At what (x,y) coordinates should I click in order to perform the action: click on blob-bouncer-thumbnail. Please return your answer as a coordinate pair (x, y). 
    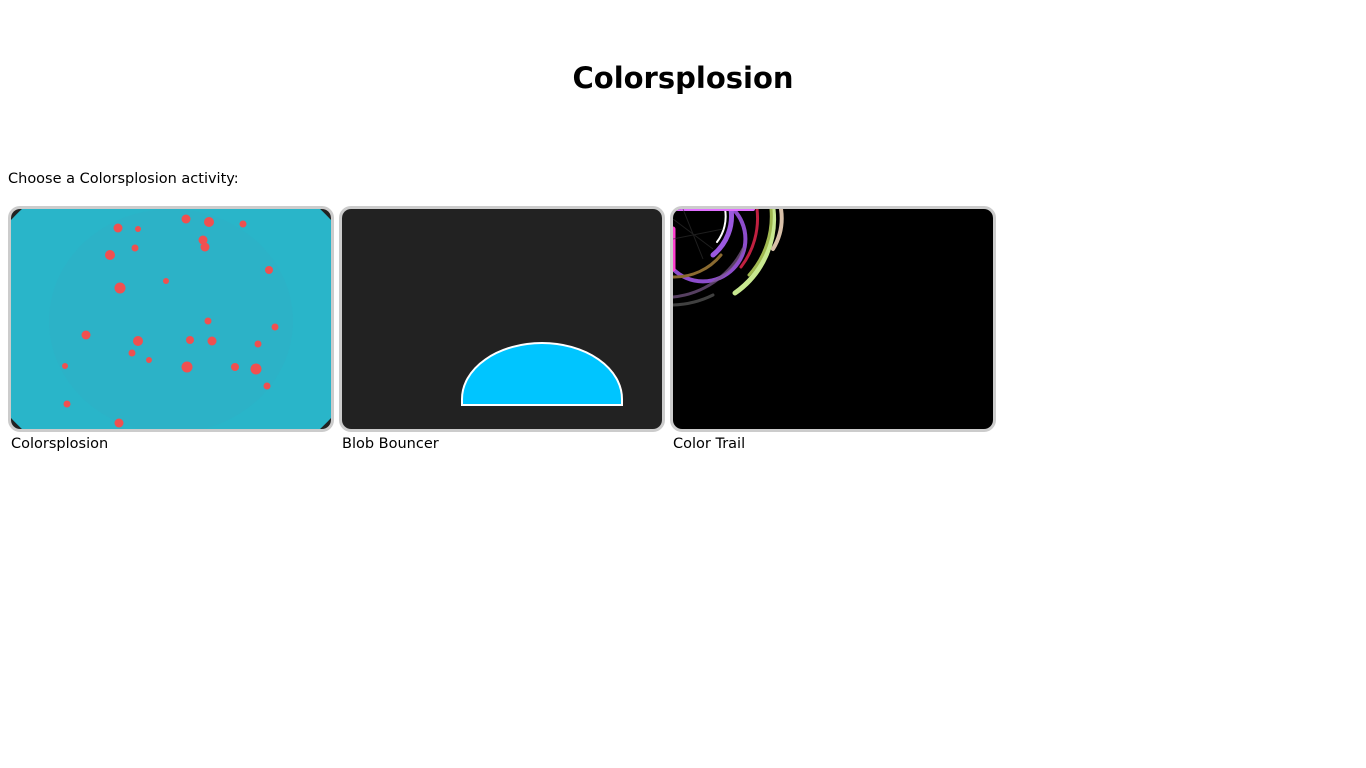
    Looking at the image, I should click on (502, 319).